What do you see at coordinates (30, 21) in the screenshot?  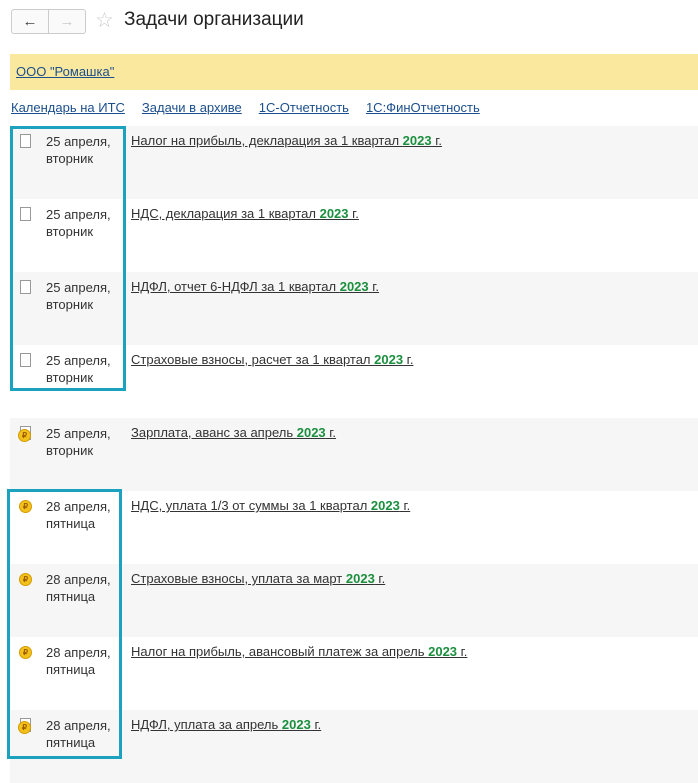 I see `back-button: ←` at bounding box center [30, 21].